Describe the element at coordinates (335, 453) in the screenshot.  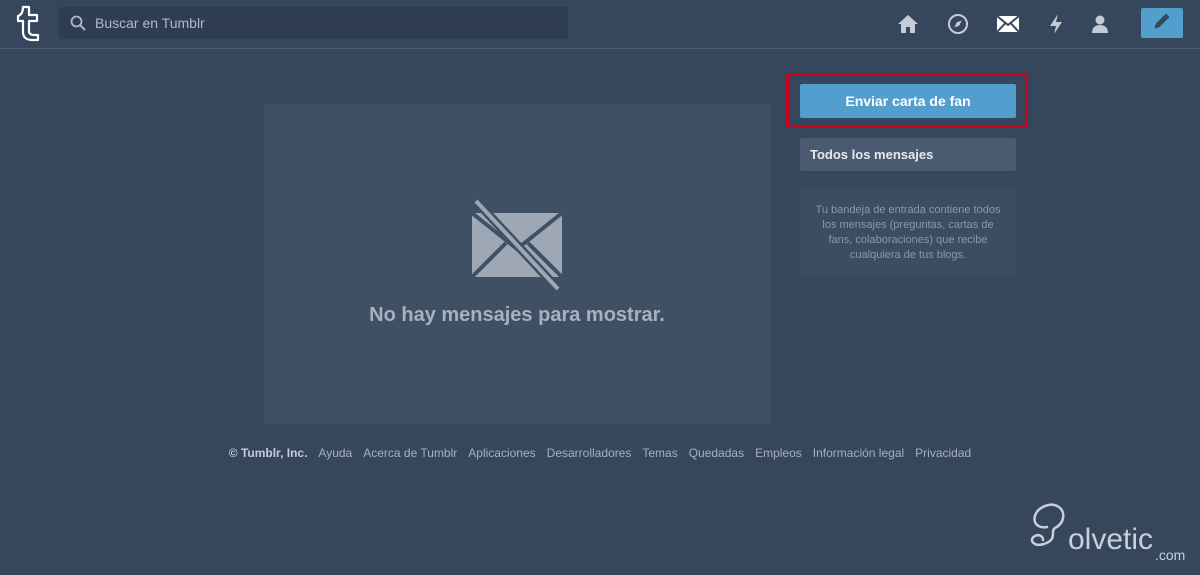
I see `footer-link-help: Ayuda` at that location.